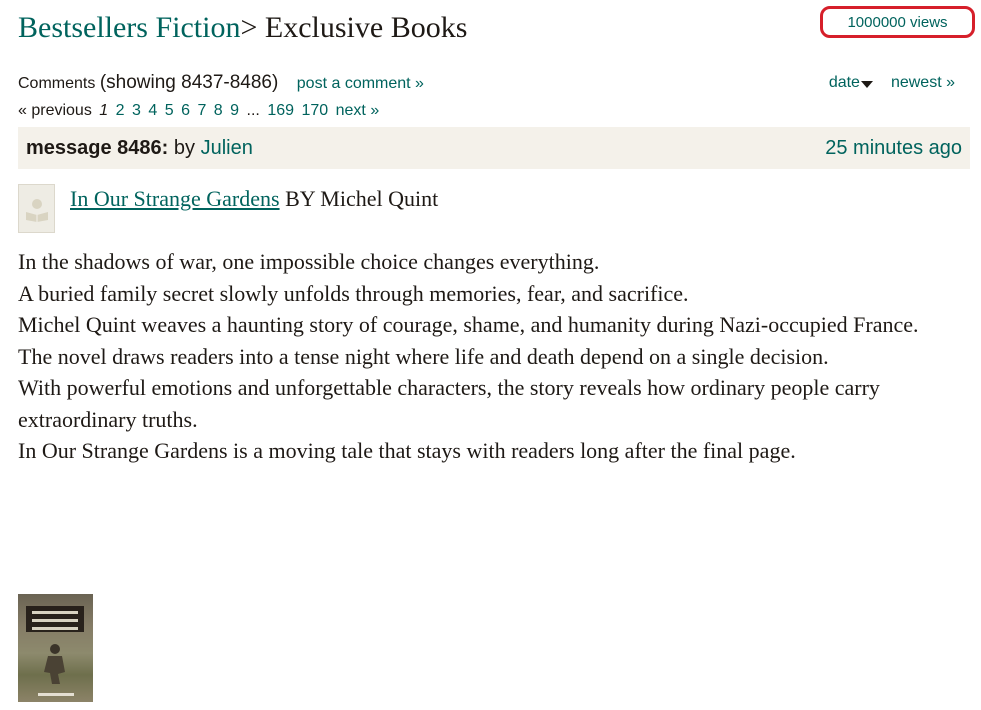 Image resolution: width=981 pixels, height=710 pixels. I want to click on page-link-5: 5, so click(169, 110).